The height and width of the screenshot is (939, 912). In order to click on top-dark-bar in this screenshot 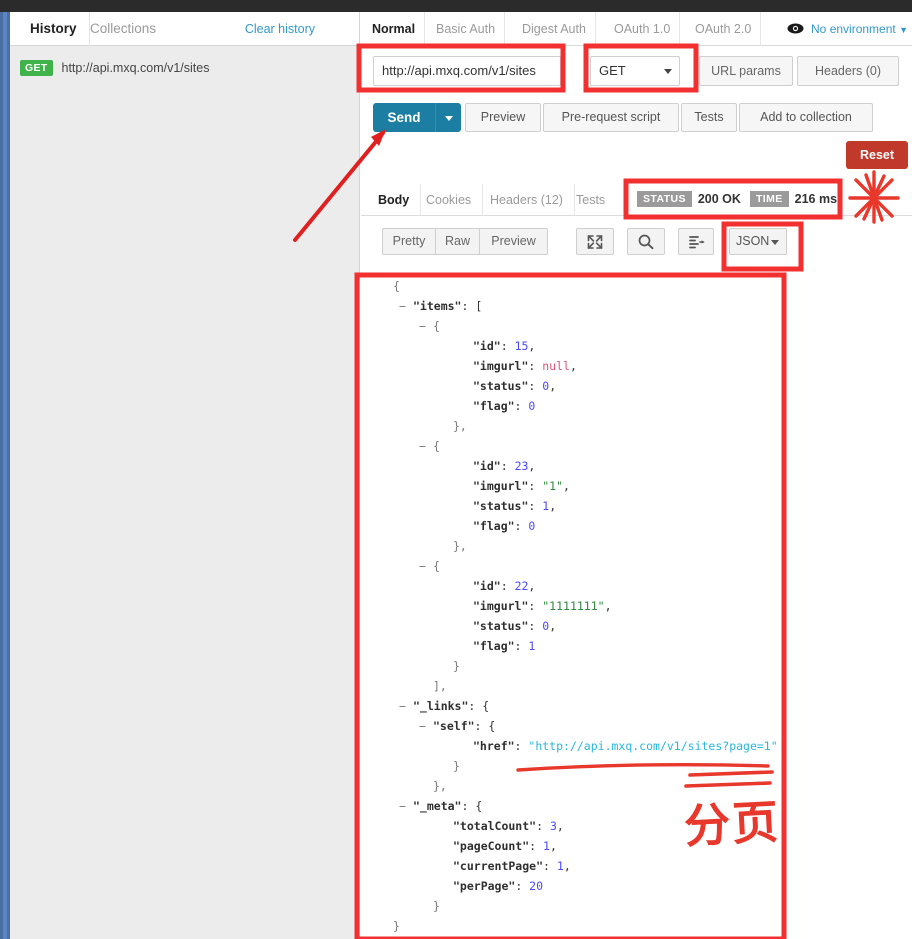, I will do `click(461, 6)`.